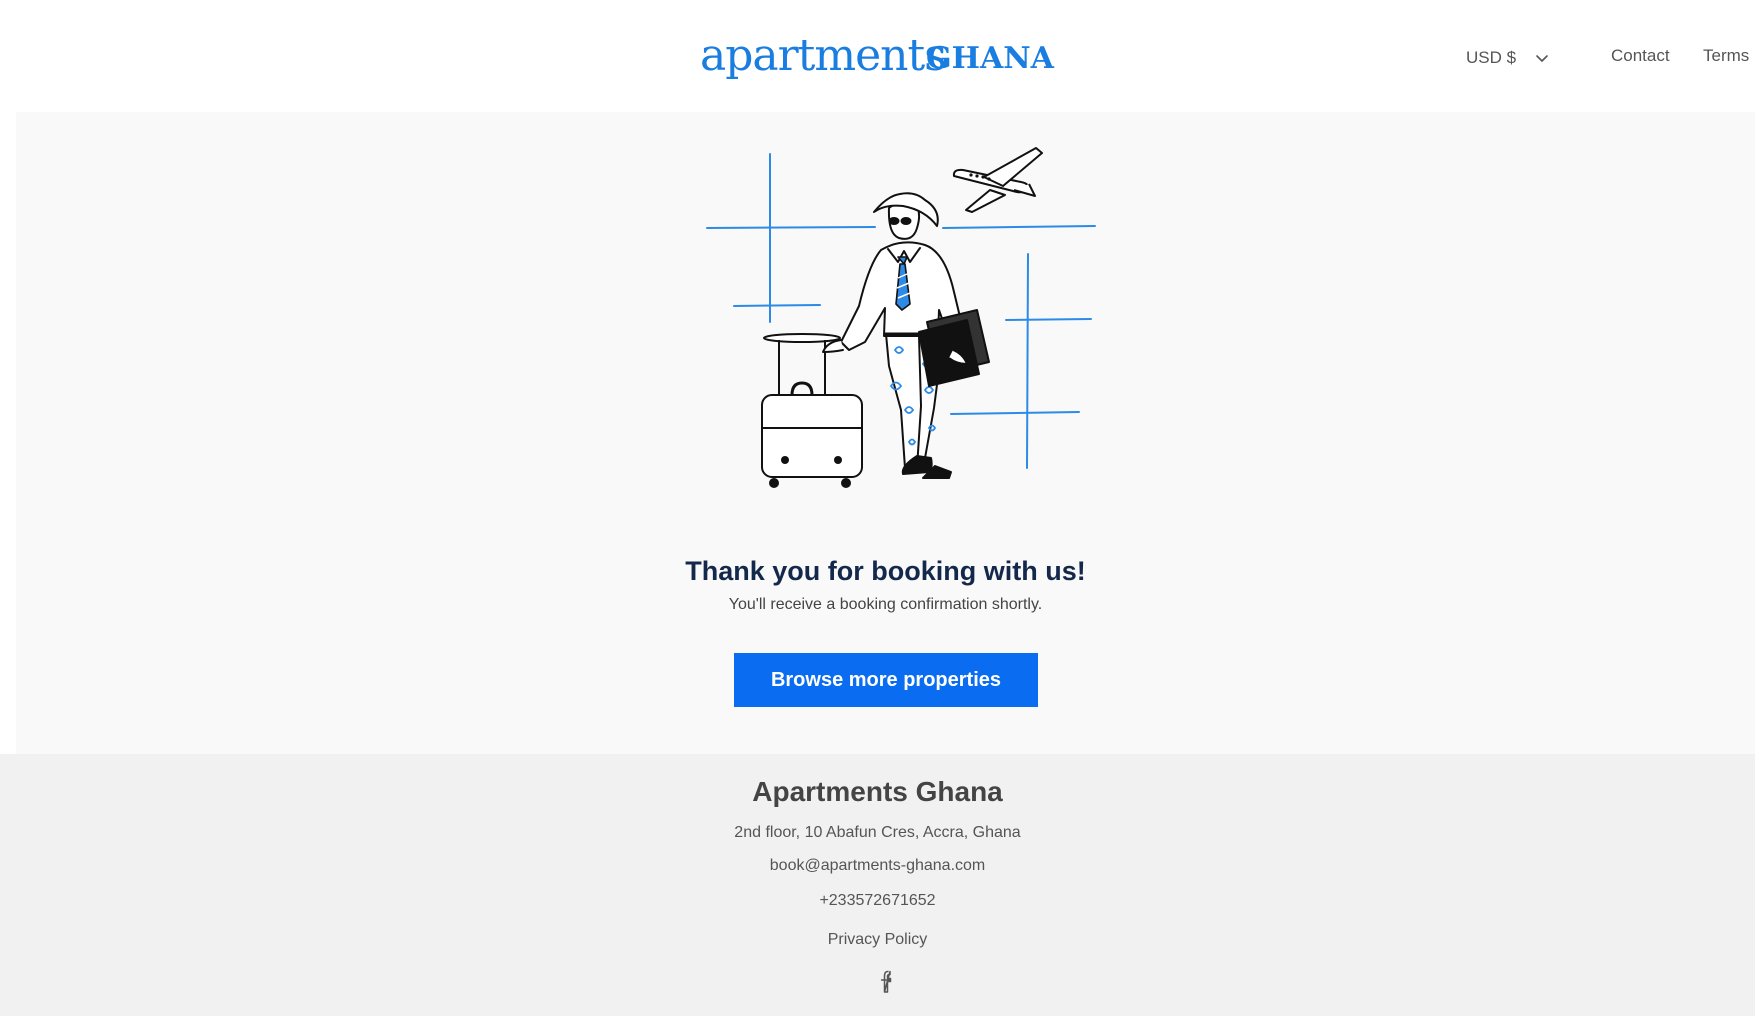 This screenshot has width=1755, height=1016. I want to click on currency-label: USD $, so click(1491, 57).